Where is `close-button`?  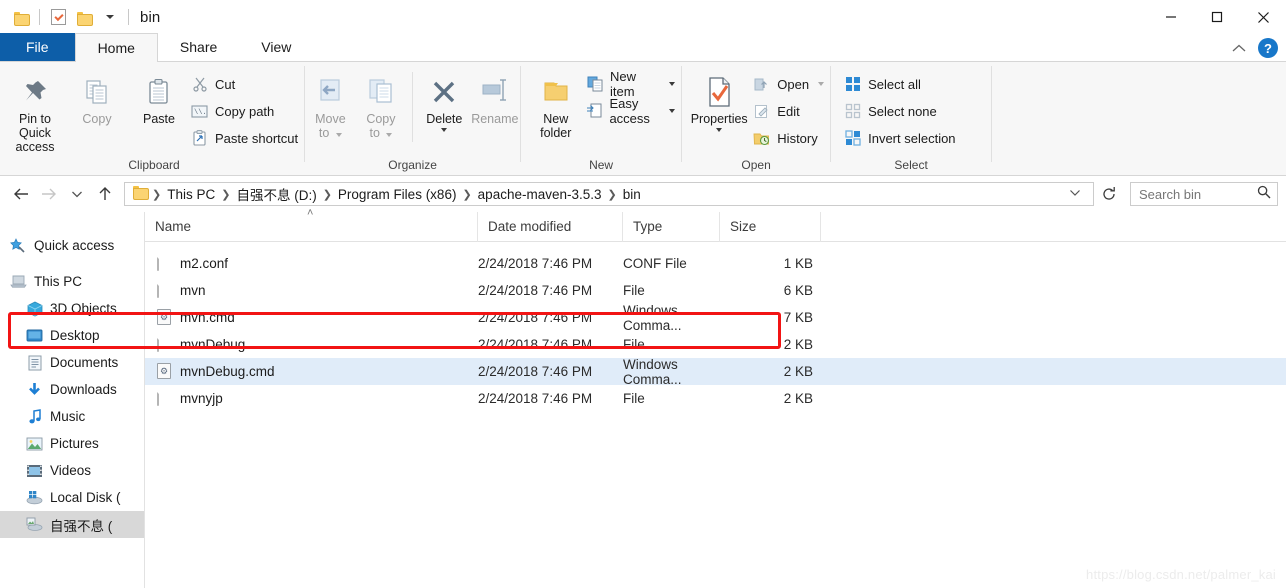
close-button is located at coordinates (1263, 17).